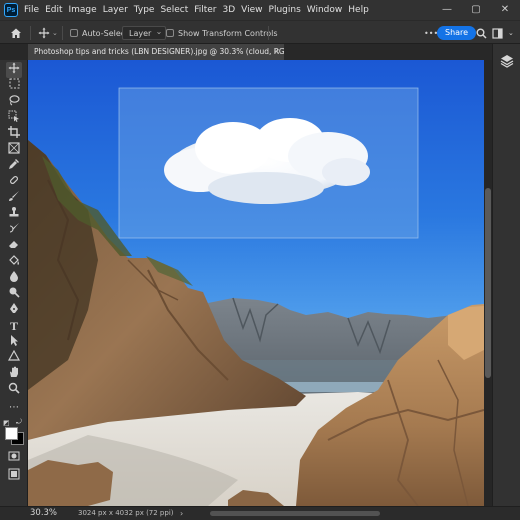  What do you see at coordinates (14, 230) in the screenshot?
I see `history-brush-icon` at bounding box center [14, 230].